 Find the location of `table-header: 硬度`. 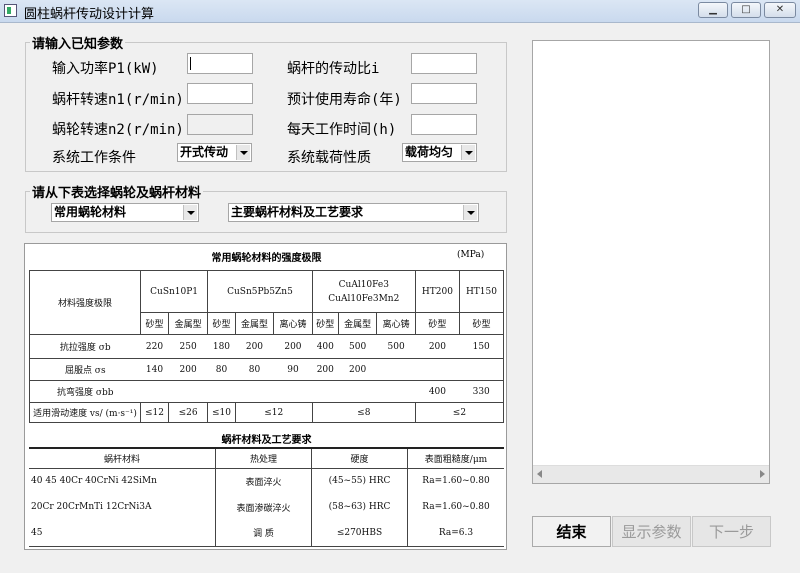

table-header: 硬度 is located at coordinates (359, 458).